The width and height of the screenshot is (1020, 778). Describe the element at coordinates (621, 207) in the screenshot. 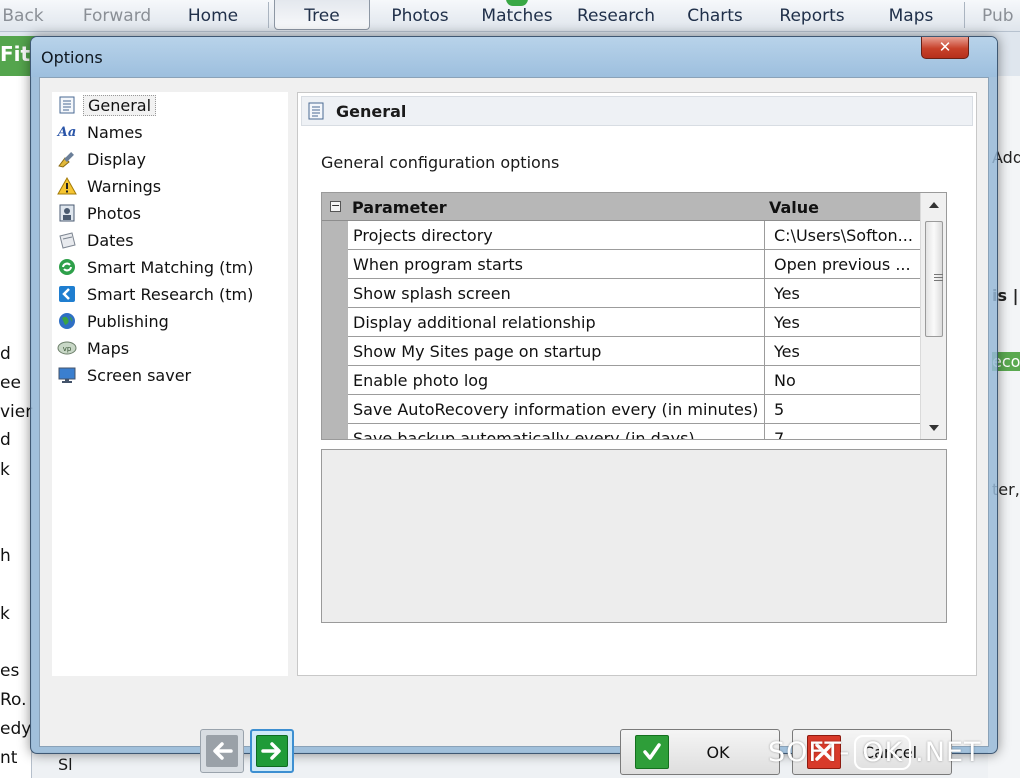

I see `grid-header: − Parameter Value` at that location.